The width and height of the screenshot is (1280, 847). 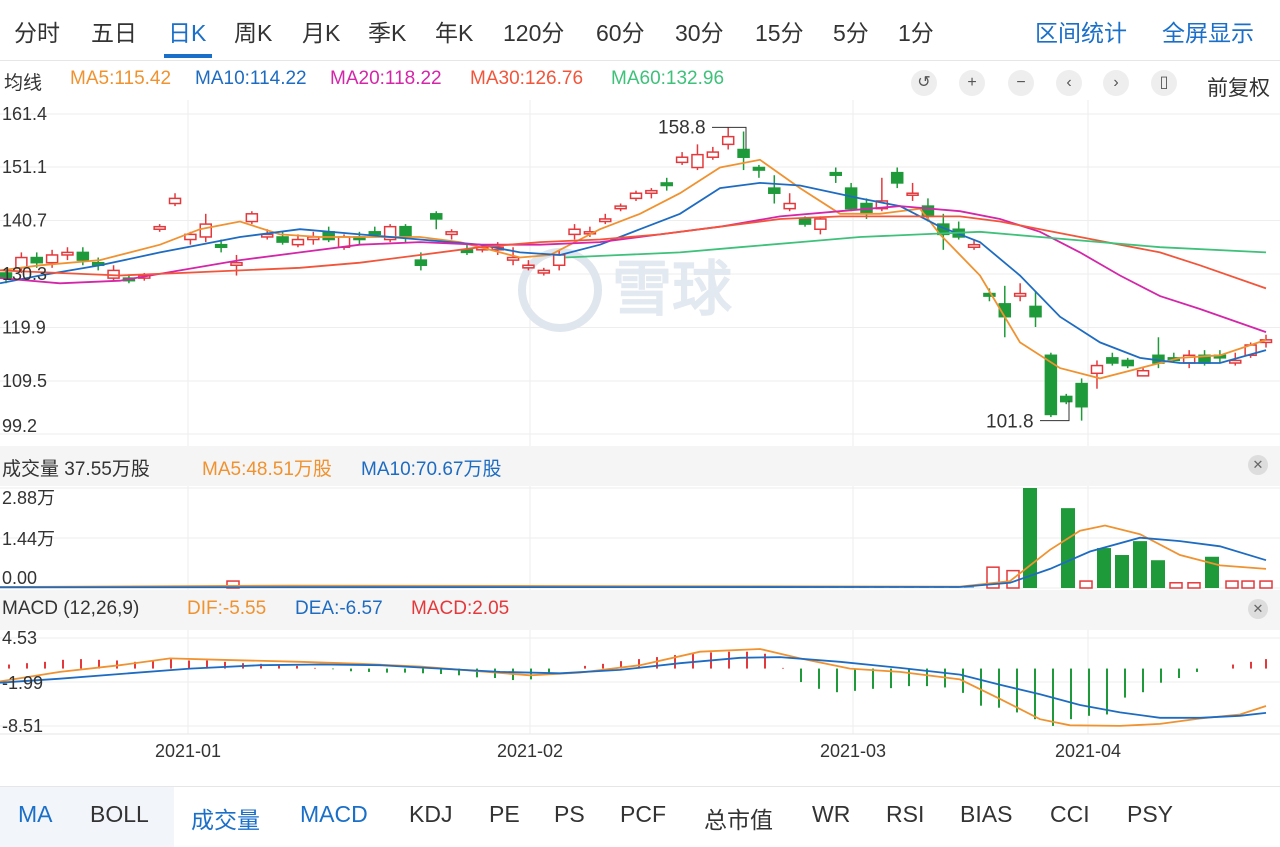 I want to click on zoom-in-icon: +, so click(x=972, y=83).